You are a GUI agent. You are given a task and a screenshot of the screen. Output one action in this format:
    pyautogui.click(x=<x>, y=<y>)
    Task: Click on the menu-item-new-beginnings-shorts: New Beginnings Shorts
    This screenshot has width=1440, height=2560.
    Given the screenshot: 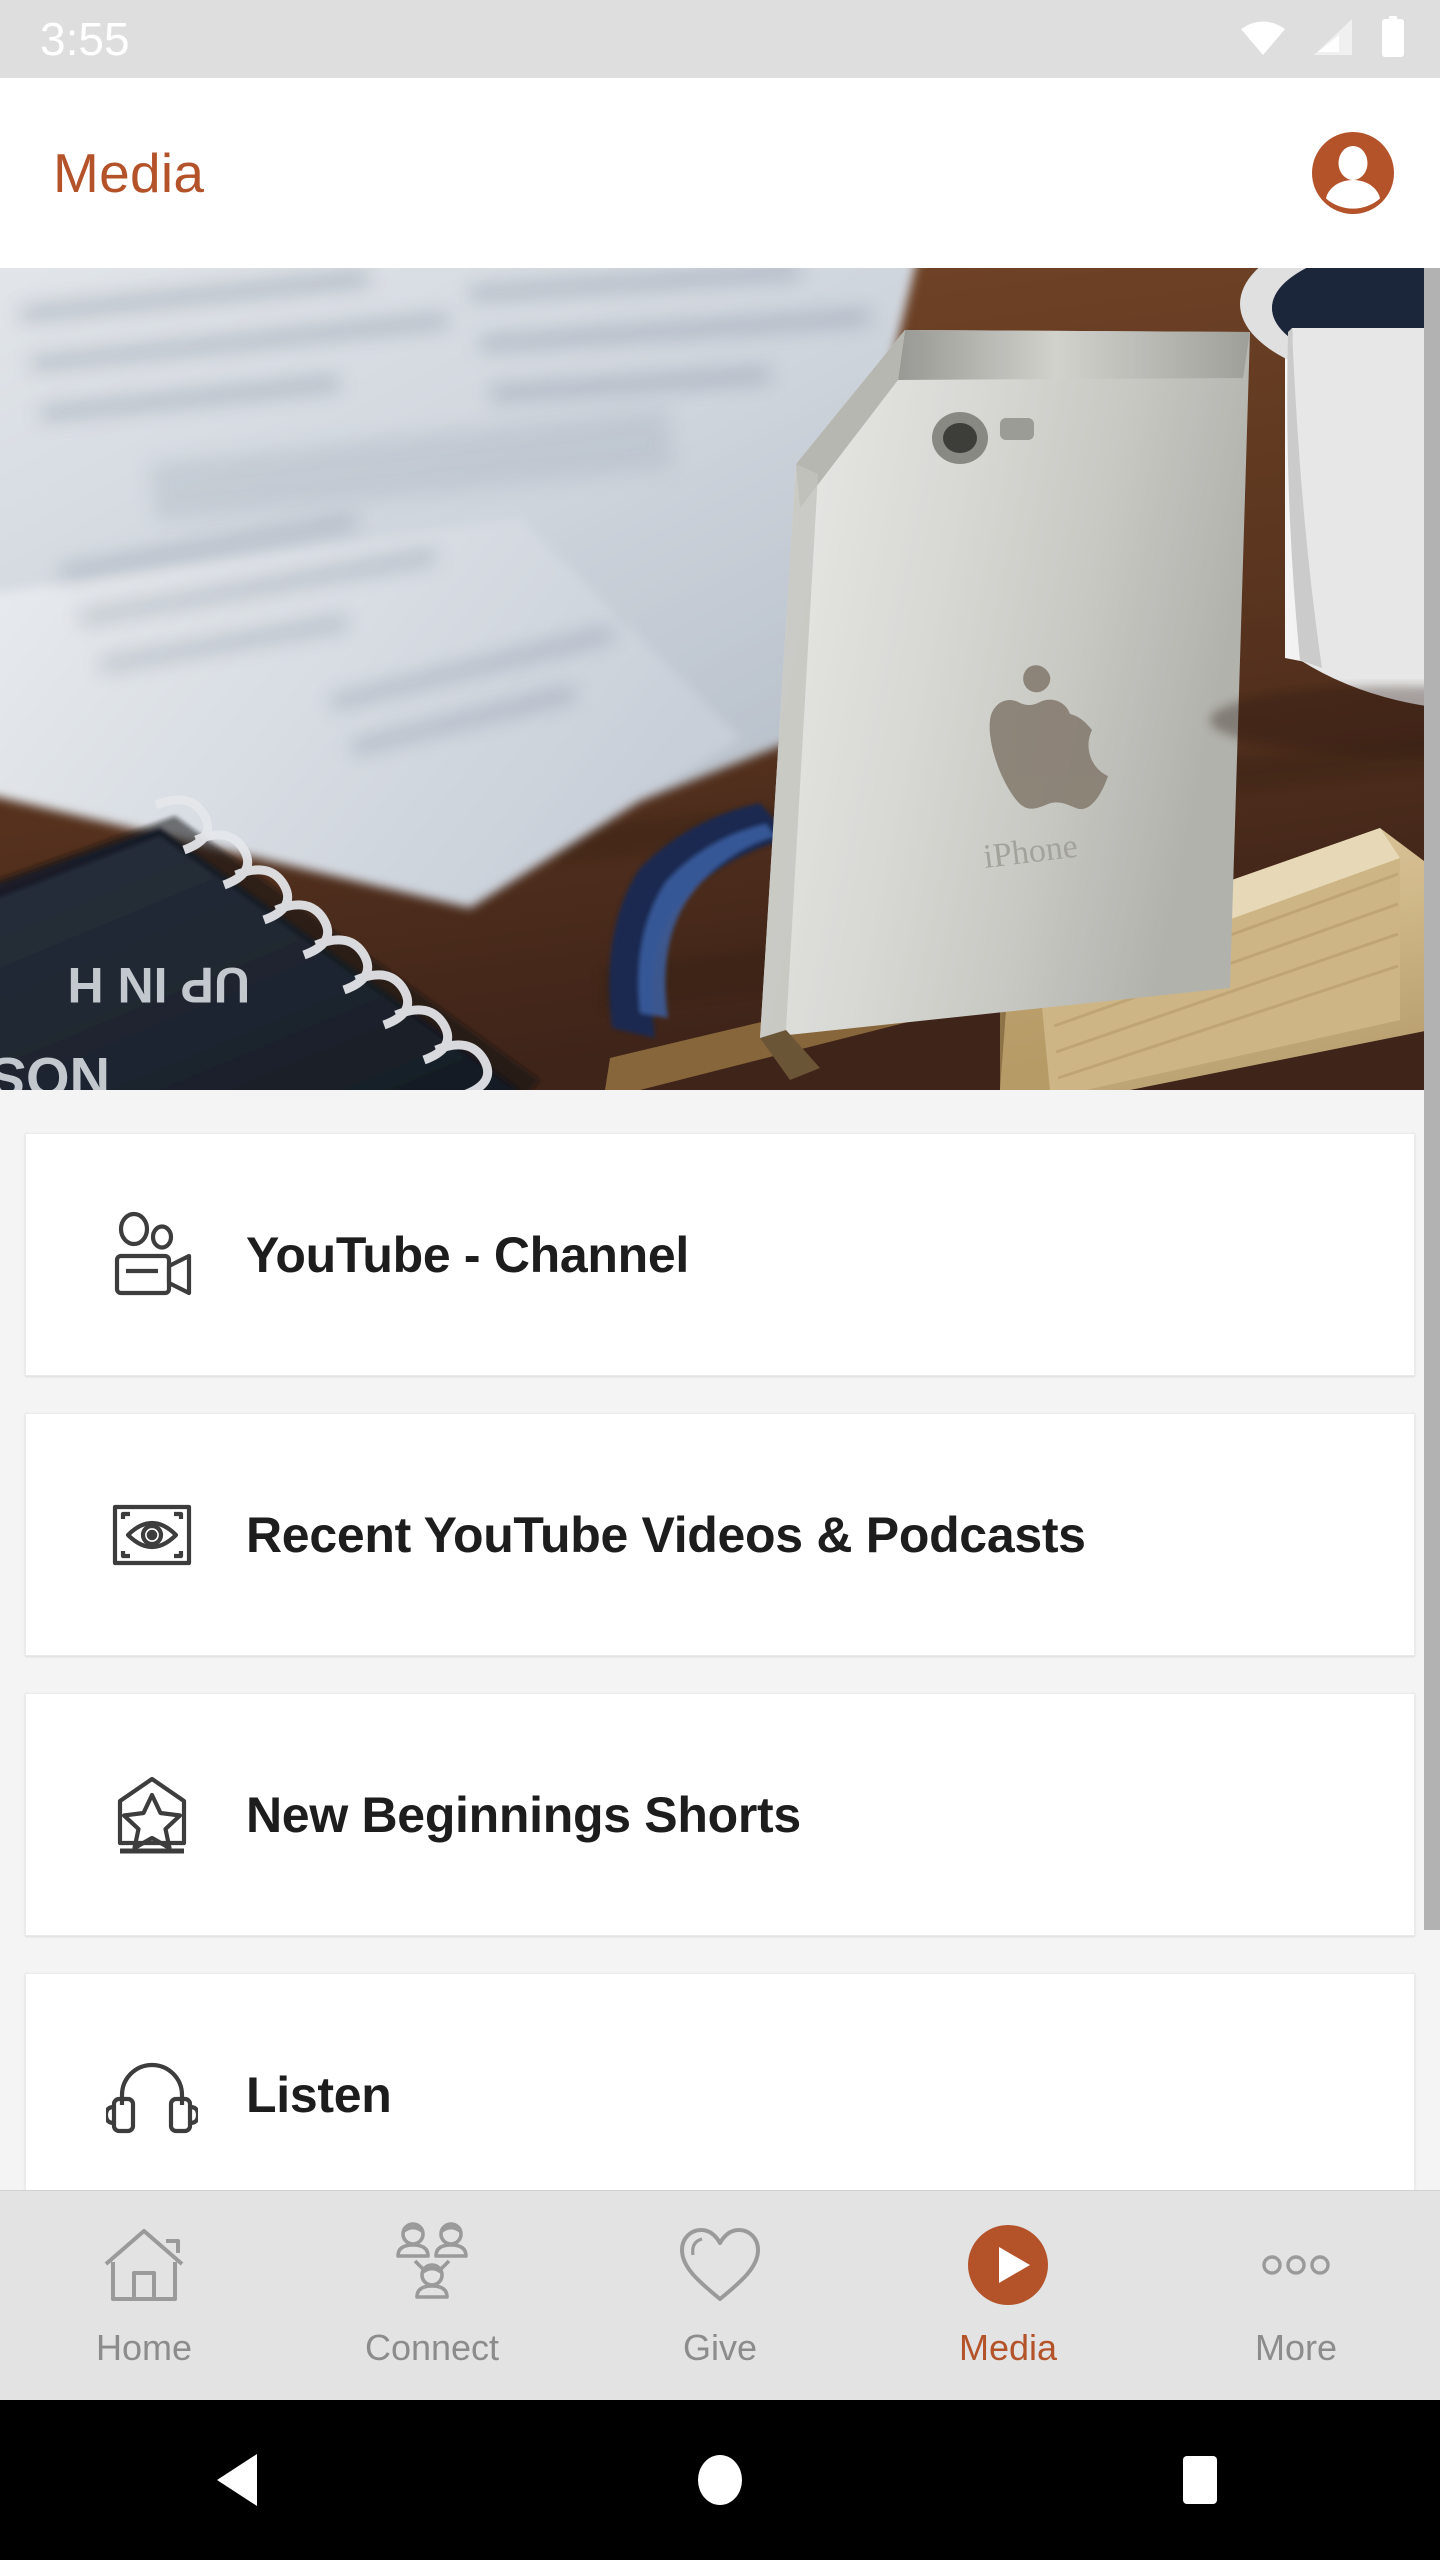 What is the action you would take?
    pyautogui.click(x=720, y=1814)
    